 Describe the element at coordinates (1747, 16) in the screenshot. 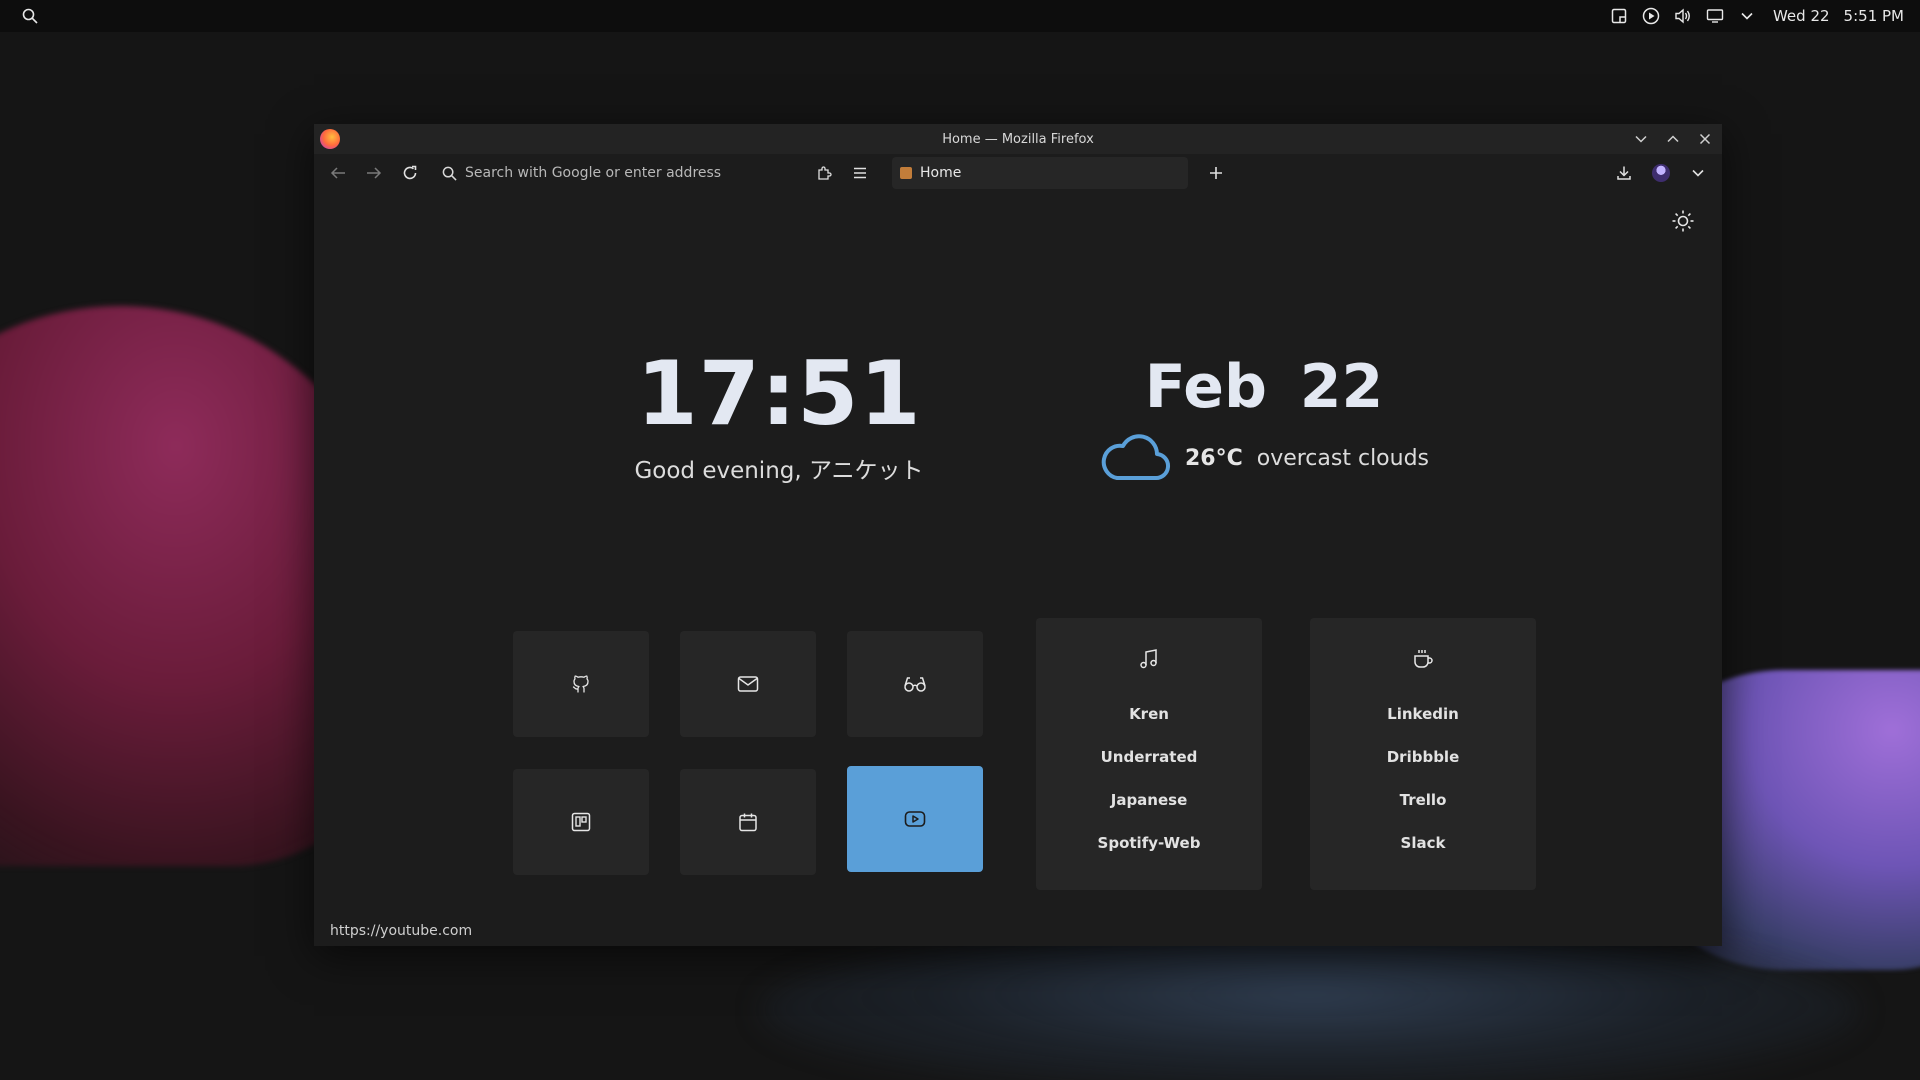

I see `chevron-down-icon` at that location.